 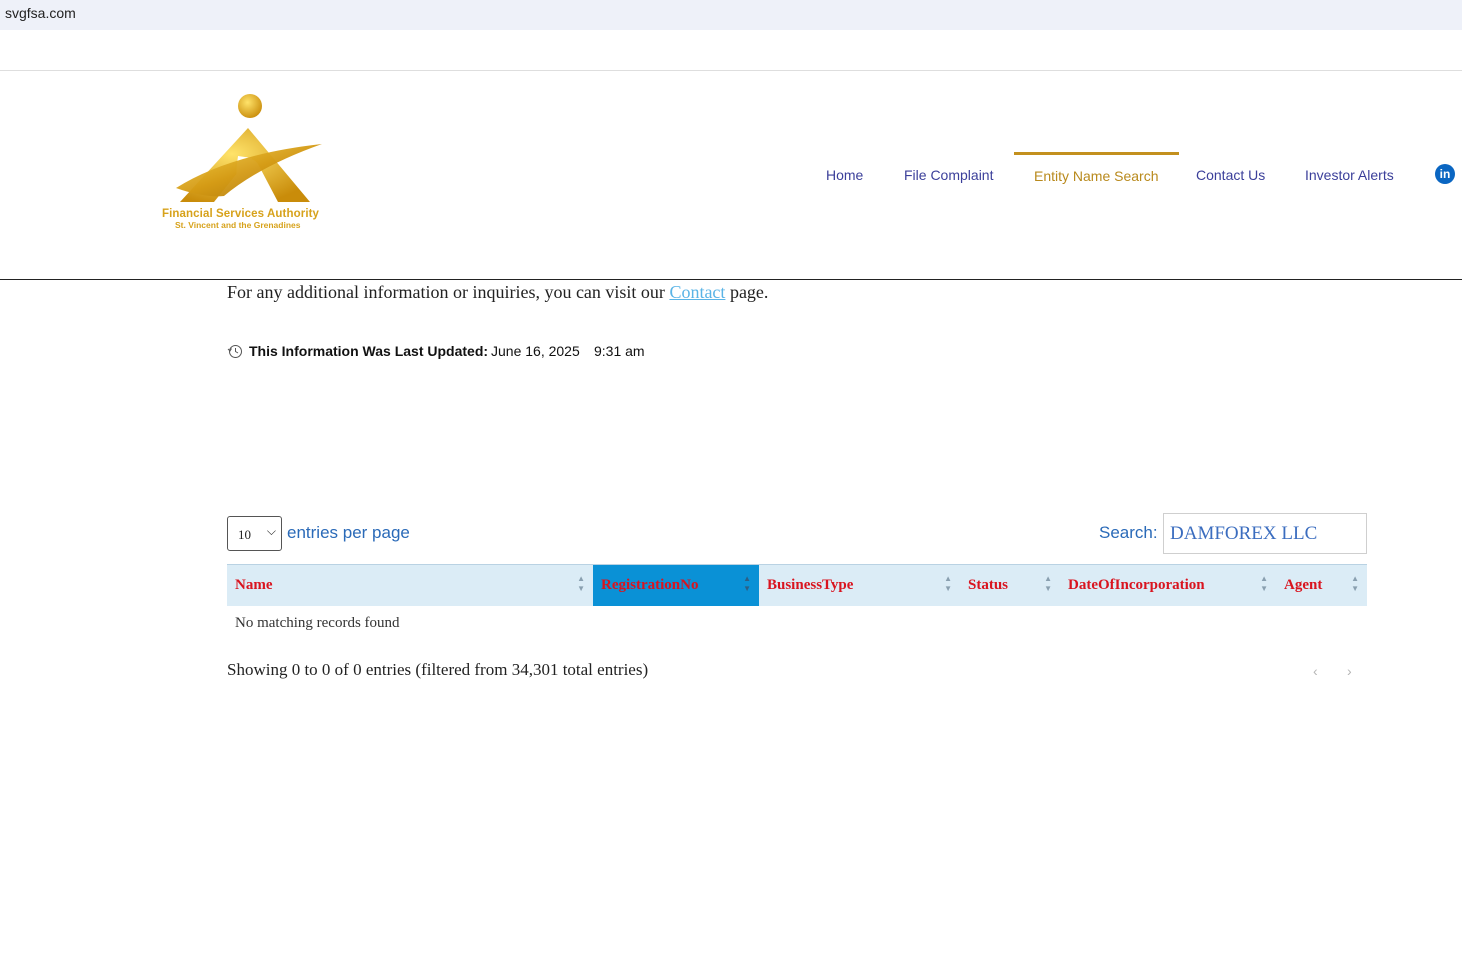 What do you see at coordinates (1010, 585) in the screenshot?
I see `column-header-status: Status ▲ ▼` at bounding box center [1010, 585].